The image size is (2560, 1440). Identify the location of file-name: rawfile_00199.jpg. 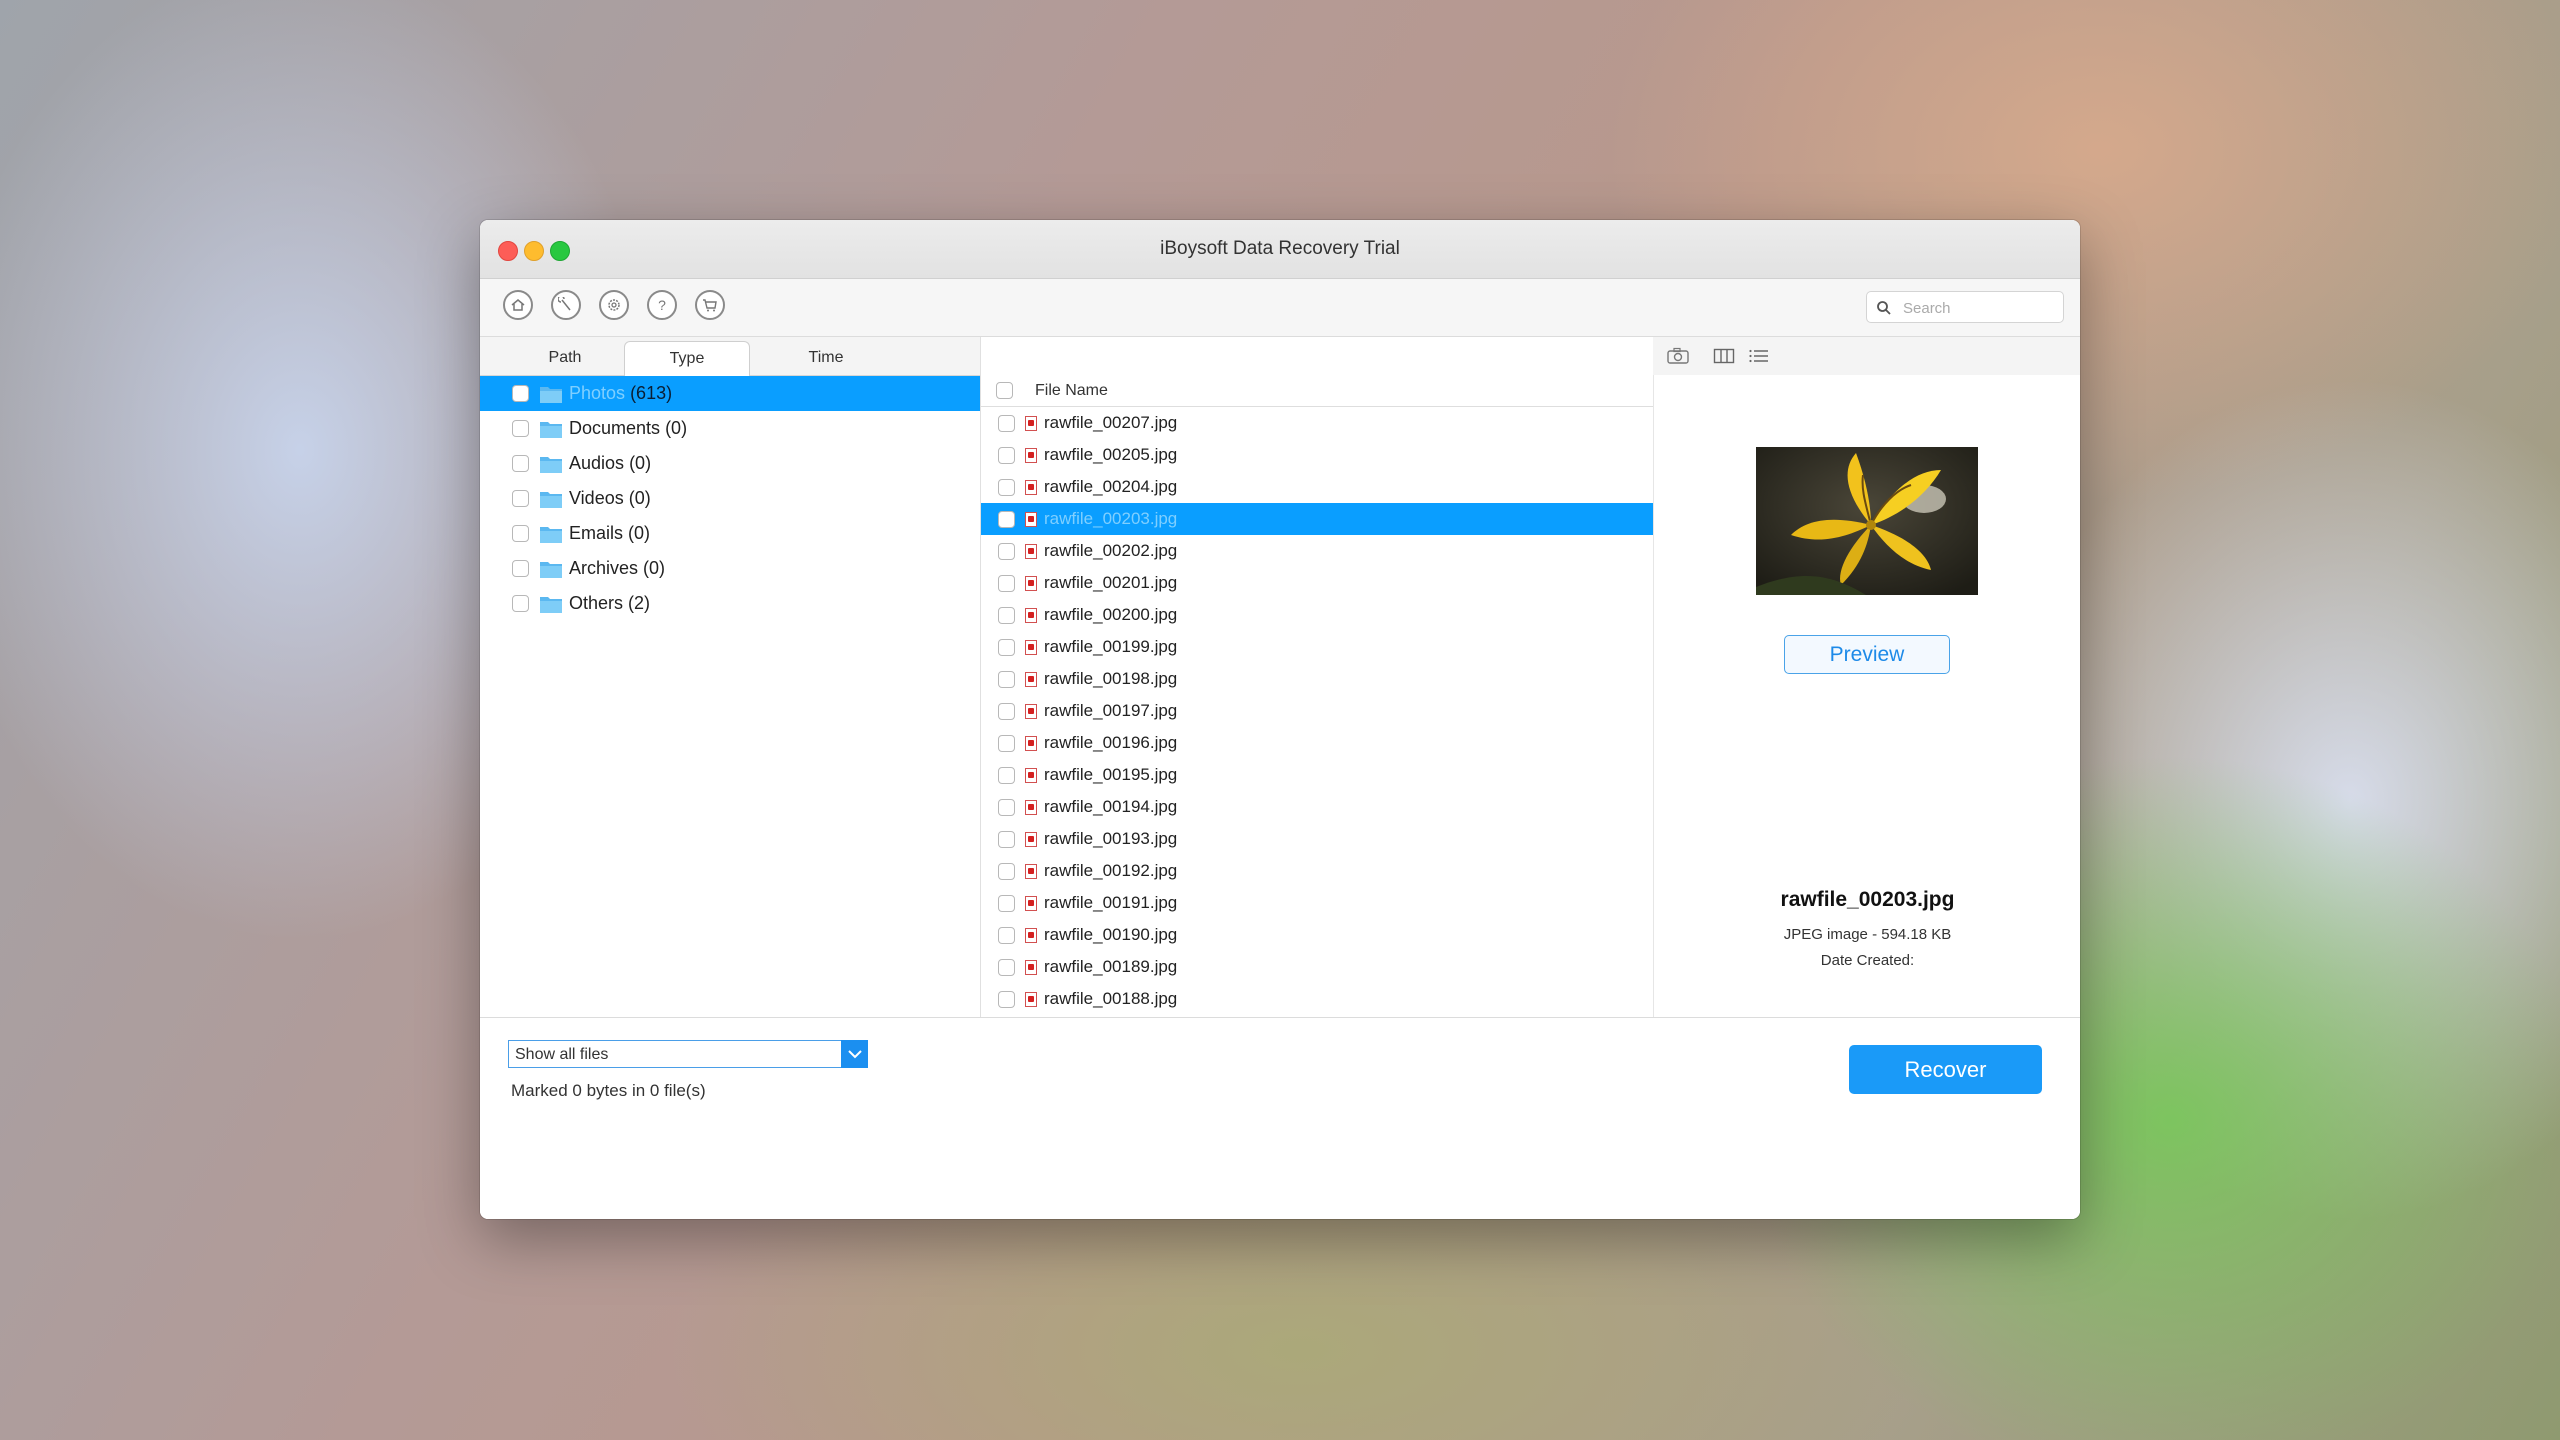
(1111, 646).